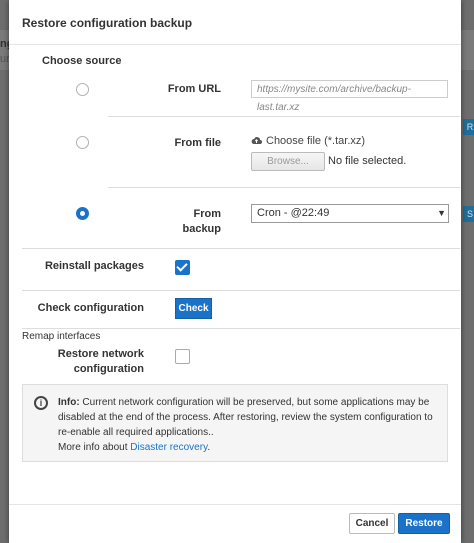  Describe the element at coordinates (209, 447) in the screenshot. I see `more-info-suffix: .` at that location.